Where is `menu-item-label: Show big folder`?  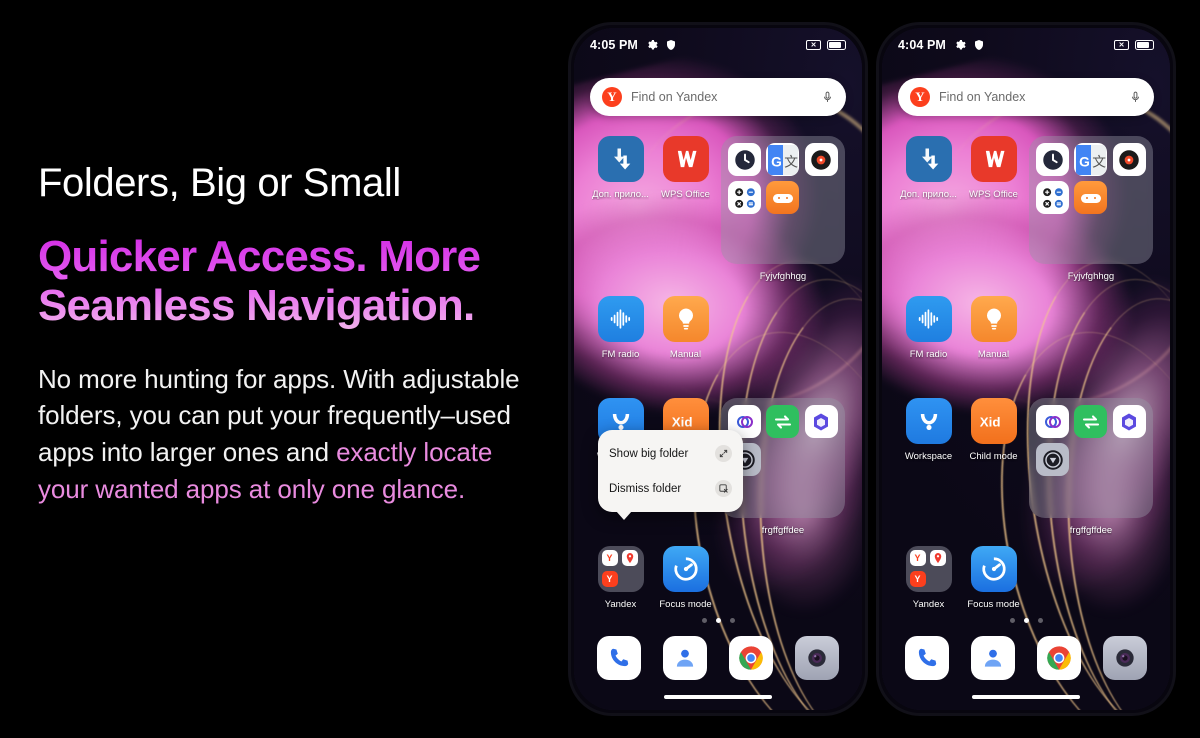 menu-item-label: Show big folder is located at coordinates (649, 453).